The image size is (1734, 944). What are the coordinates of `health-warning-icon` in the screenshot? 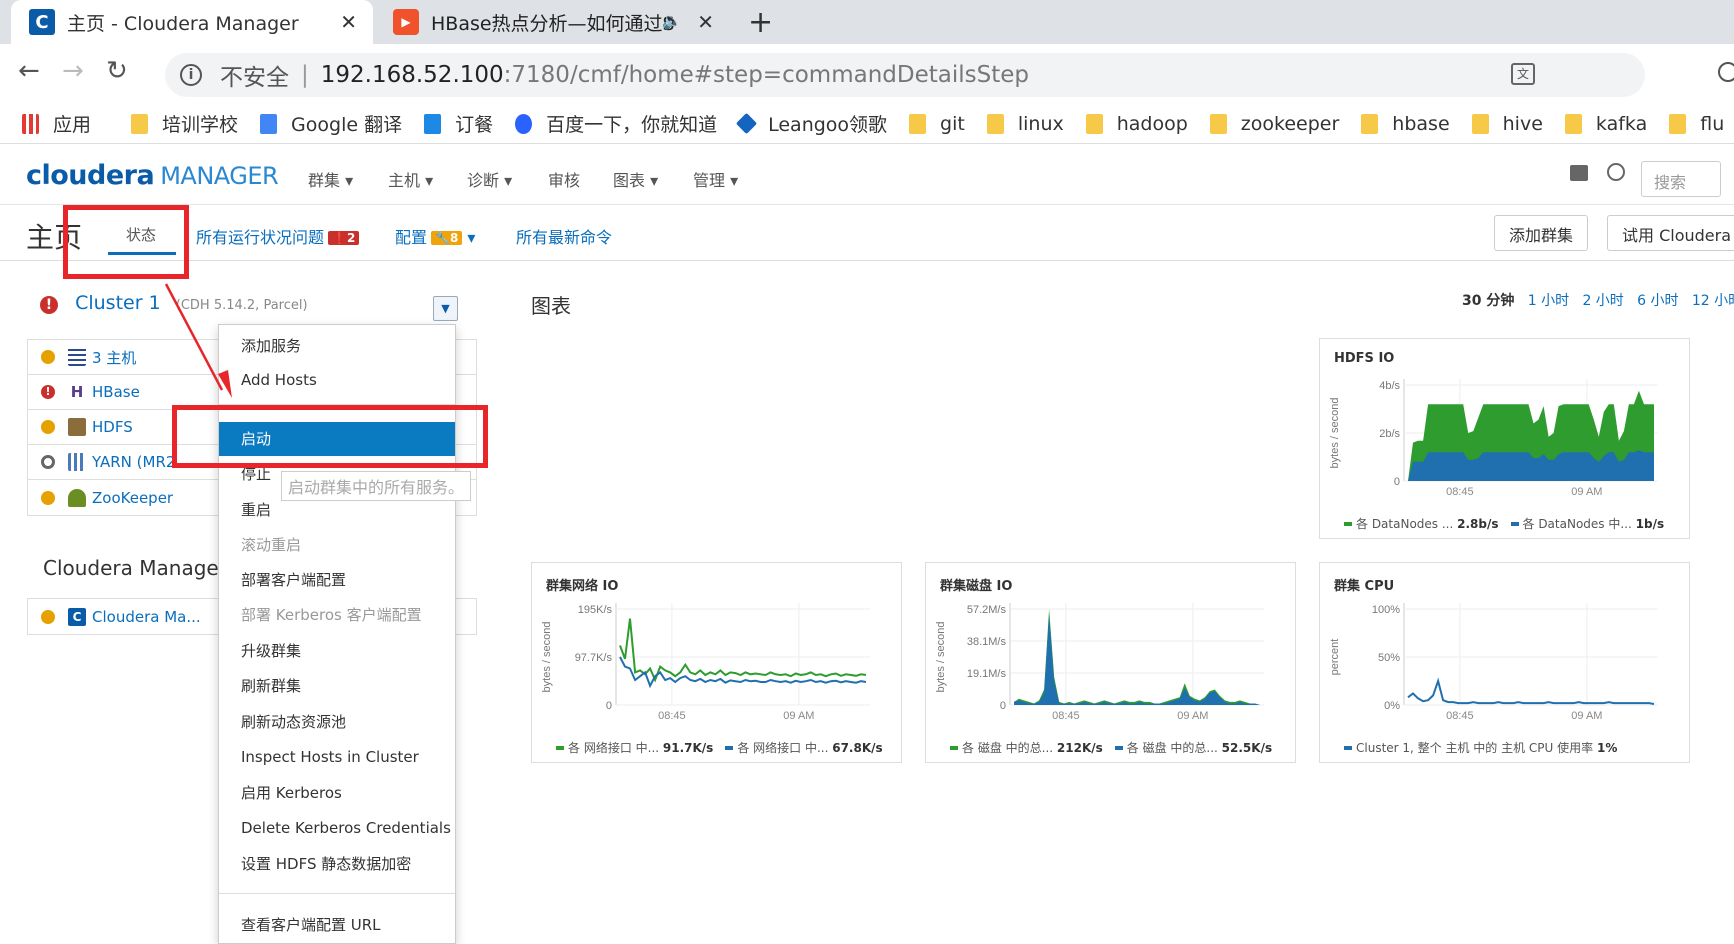 It's located at (48, 497).